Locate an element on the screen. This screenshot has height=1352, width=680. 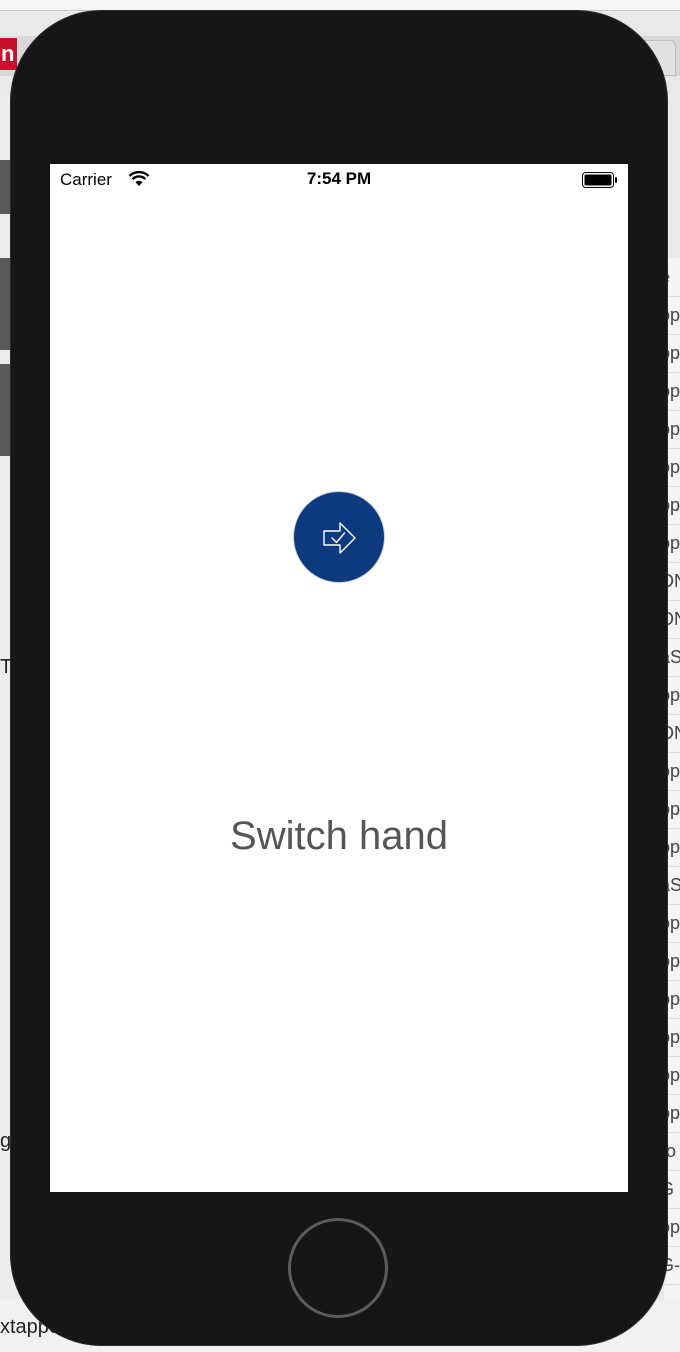
home-button is located at coordinates (338, 1268).